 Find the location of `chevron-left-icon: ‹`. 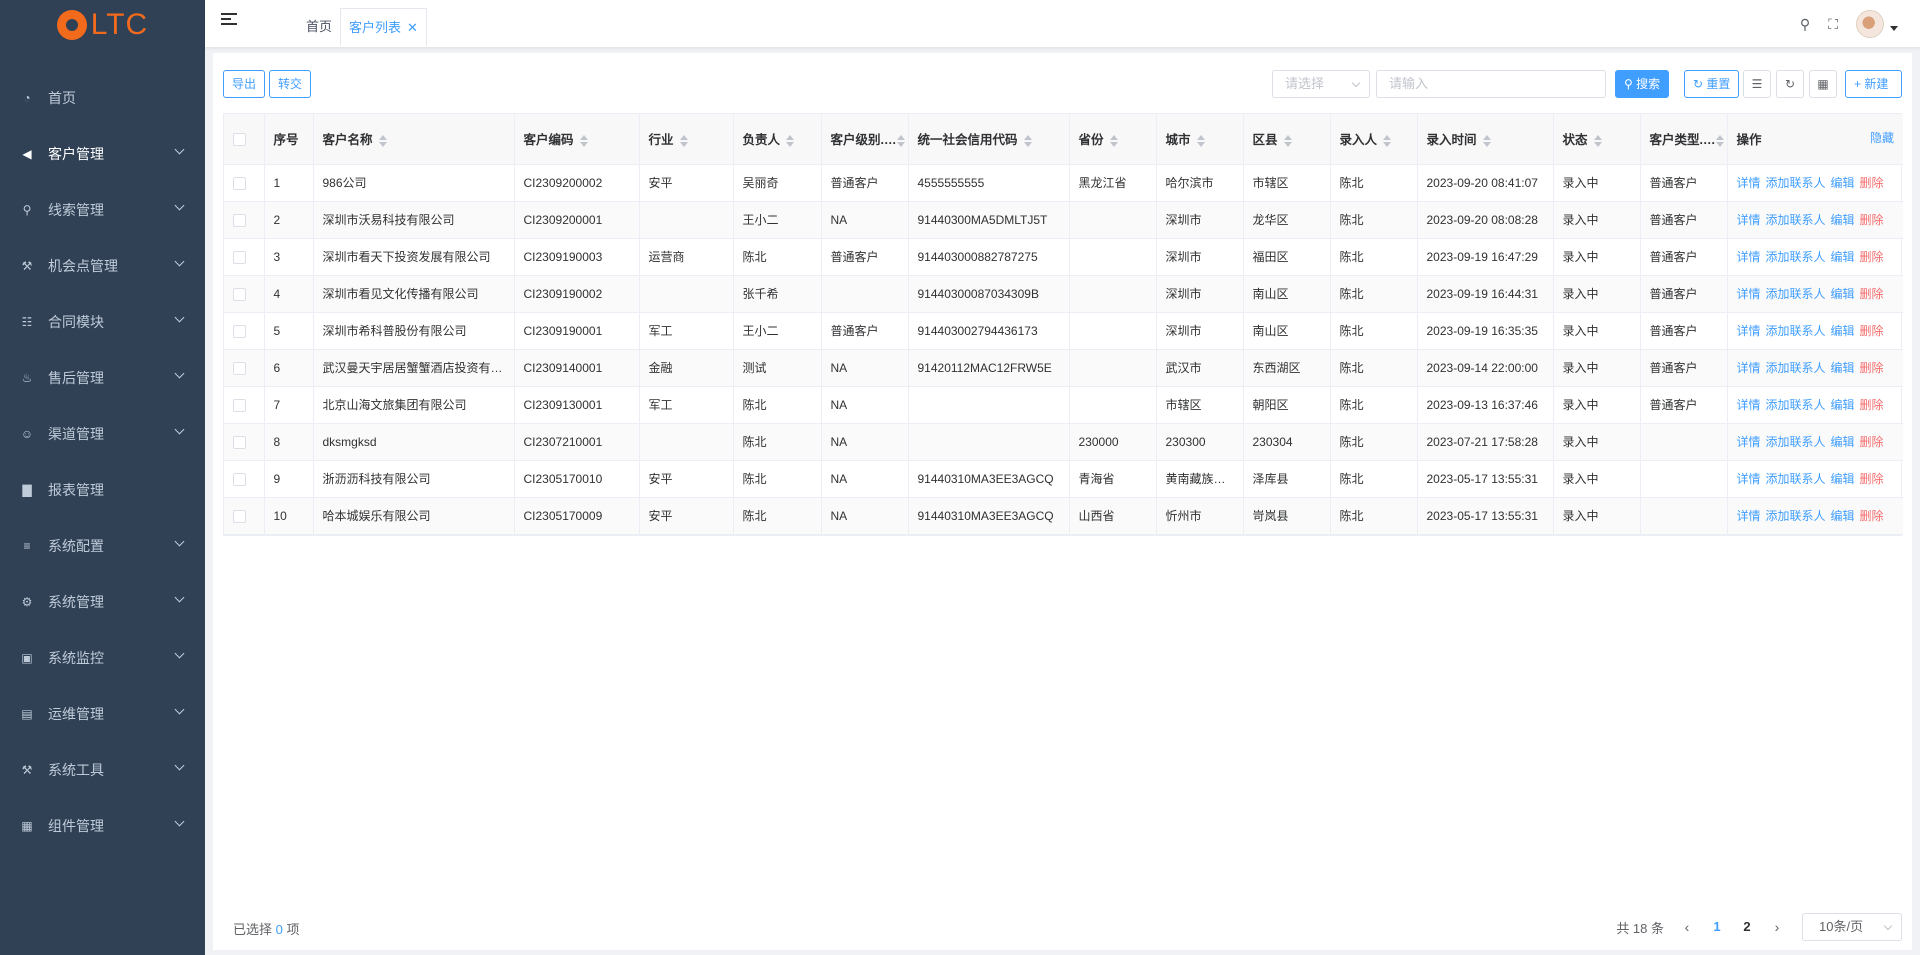

chevron-left-icon: ‹ is located at coordinates (1687, 927).